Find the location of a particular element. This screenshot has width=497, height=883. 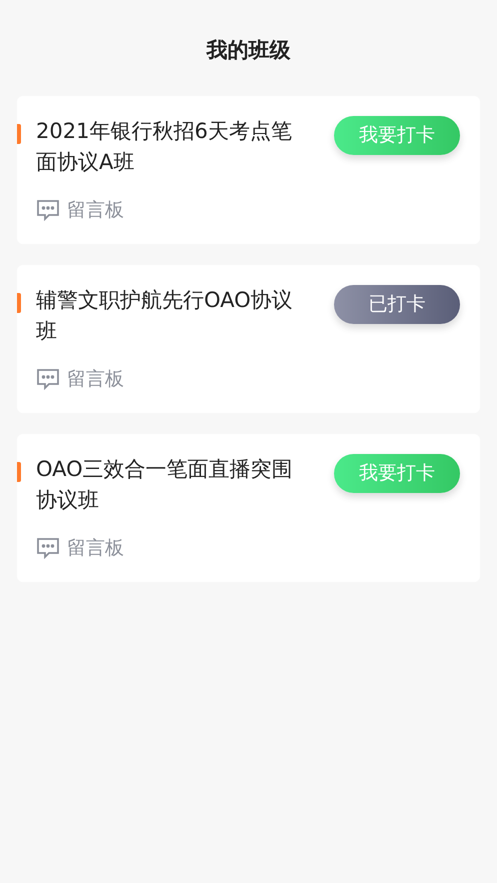

class-title: OAO三效合一笔面直播突围协议班 is located at coordinates (165, 485).